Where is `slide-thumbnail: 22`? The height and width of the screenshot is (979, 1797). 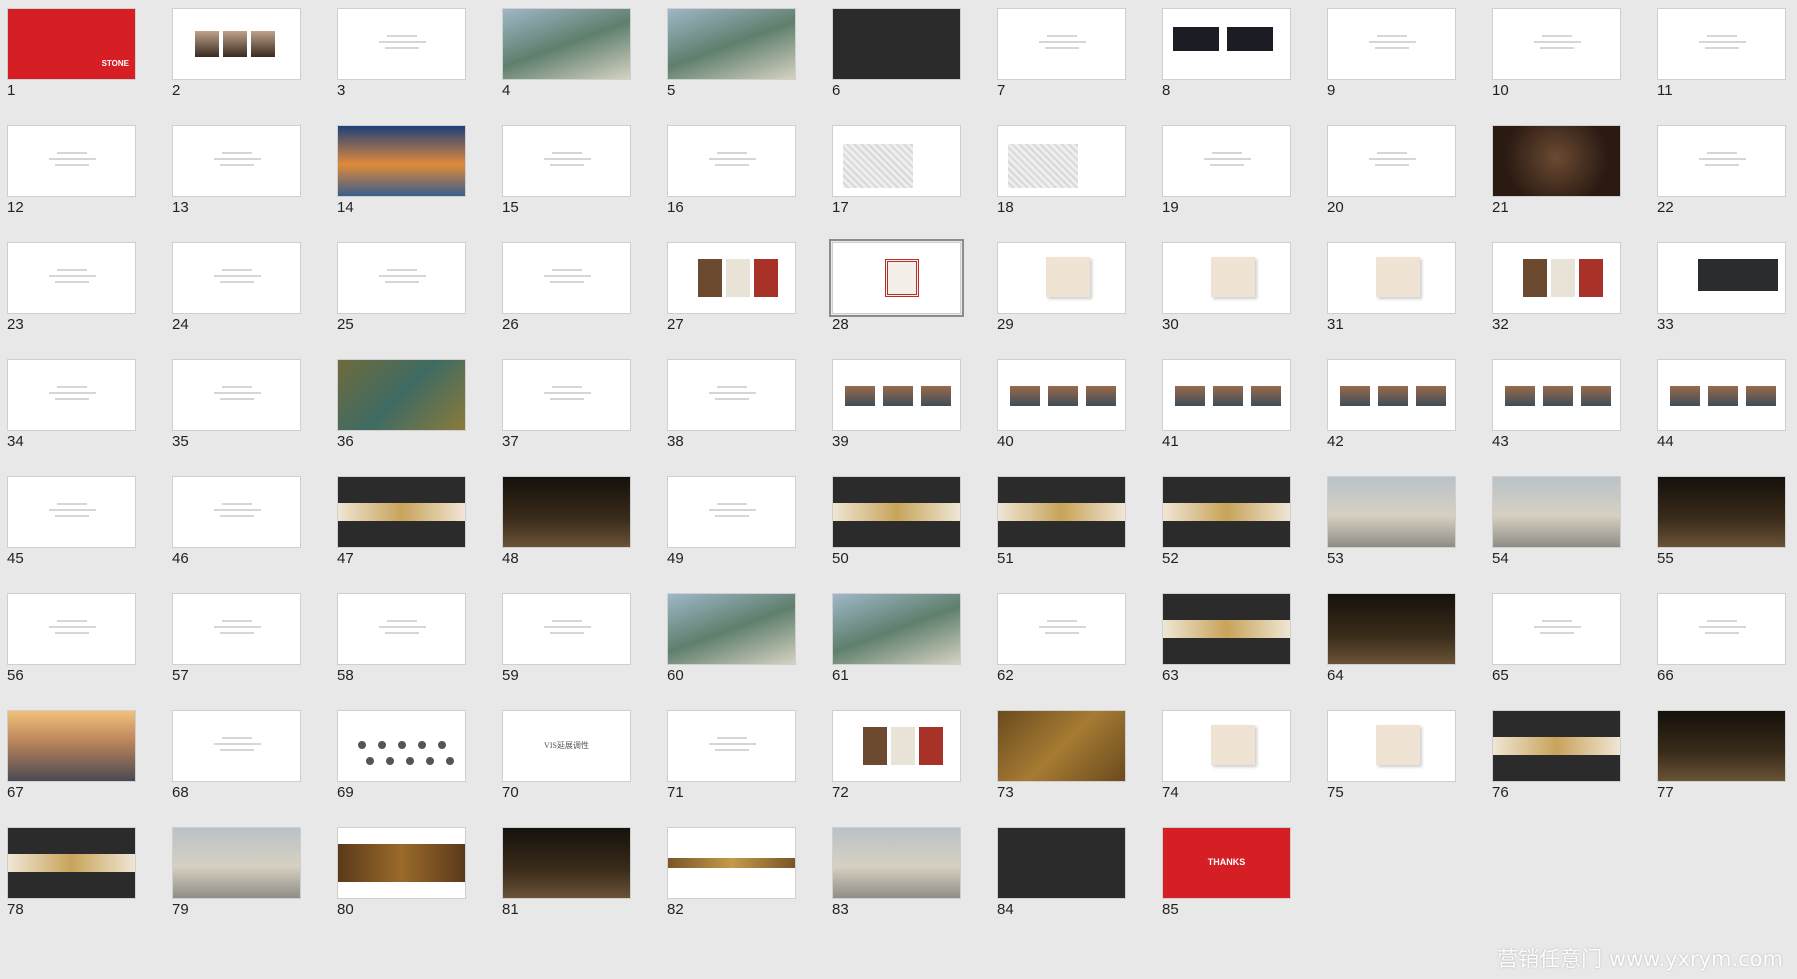
slide-thumbnail: 22 is located at coordinates (1721, 171).